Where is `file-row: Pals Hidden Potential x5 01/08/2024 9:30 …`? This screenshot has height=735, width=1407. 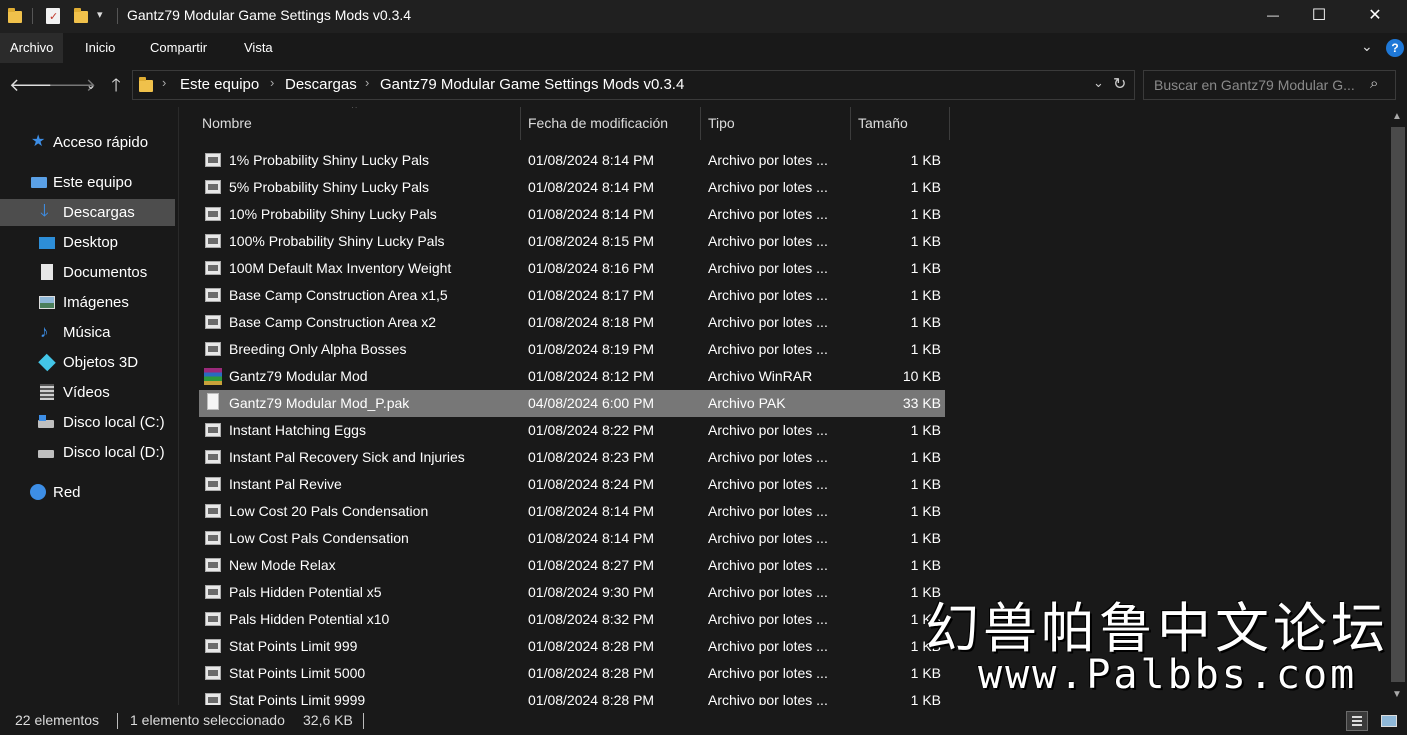 file-row: Pals Hidden Potential x5 01/08/2024 9:30 … is located at coordinates (572, 592).